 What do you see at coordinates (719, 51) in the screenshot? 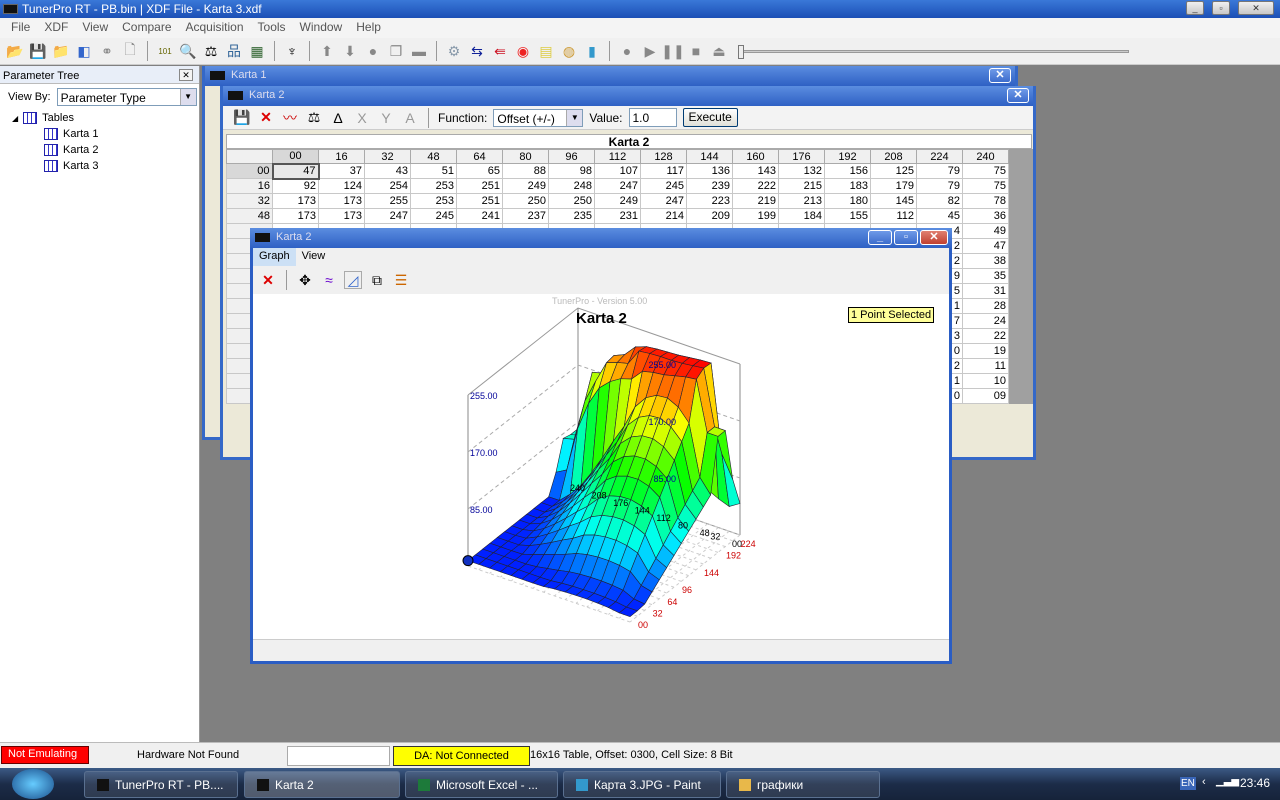
I see `eject-icon: ⏏` at bounding box center [719, 51].